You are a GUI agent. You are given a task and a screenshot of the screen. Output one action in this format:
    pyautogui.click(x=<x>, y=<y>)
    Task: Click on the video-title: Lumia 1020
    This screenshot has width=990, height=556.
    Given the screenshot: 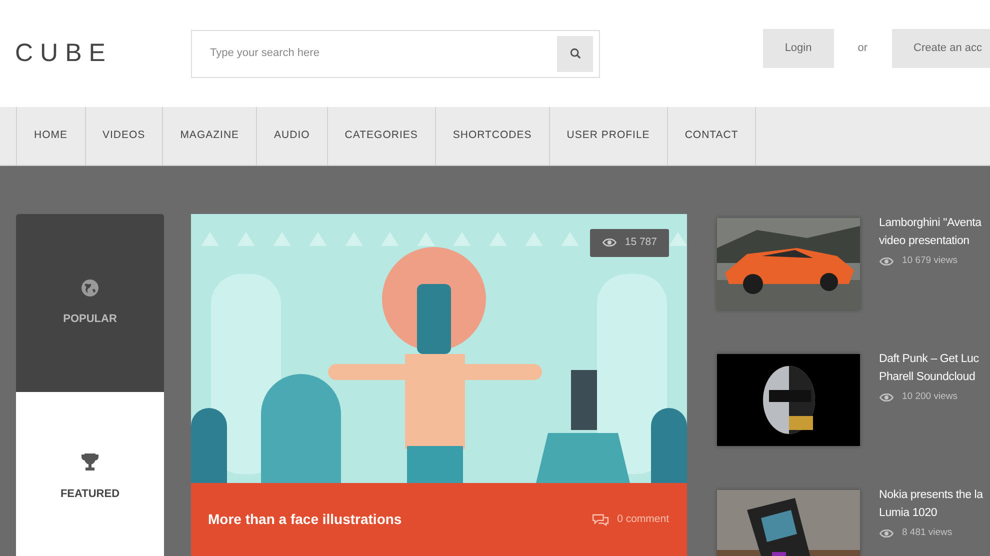 What is the action you would take?
    pyautogui.click(x=934, y=513)
    